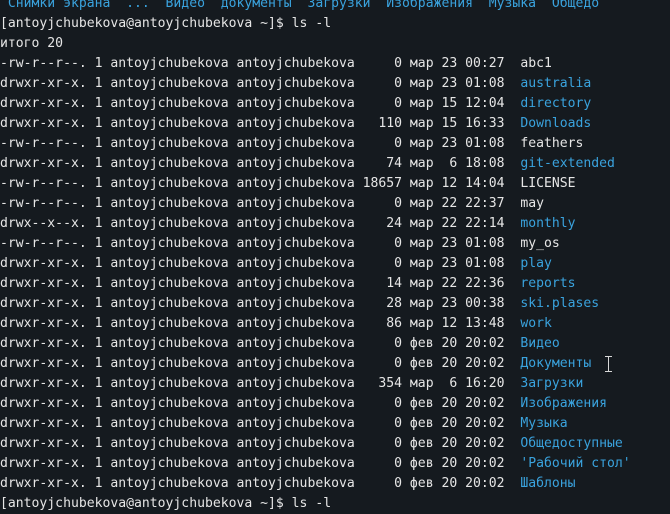 This screenshot has width=670, height=514. I want to click on directory-name: Шаблоны, so click(548, 483).